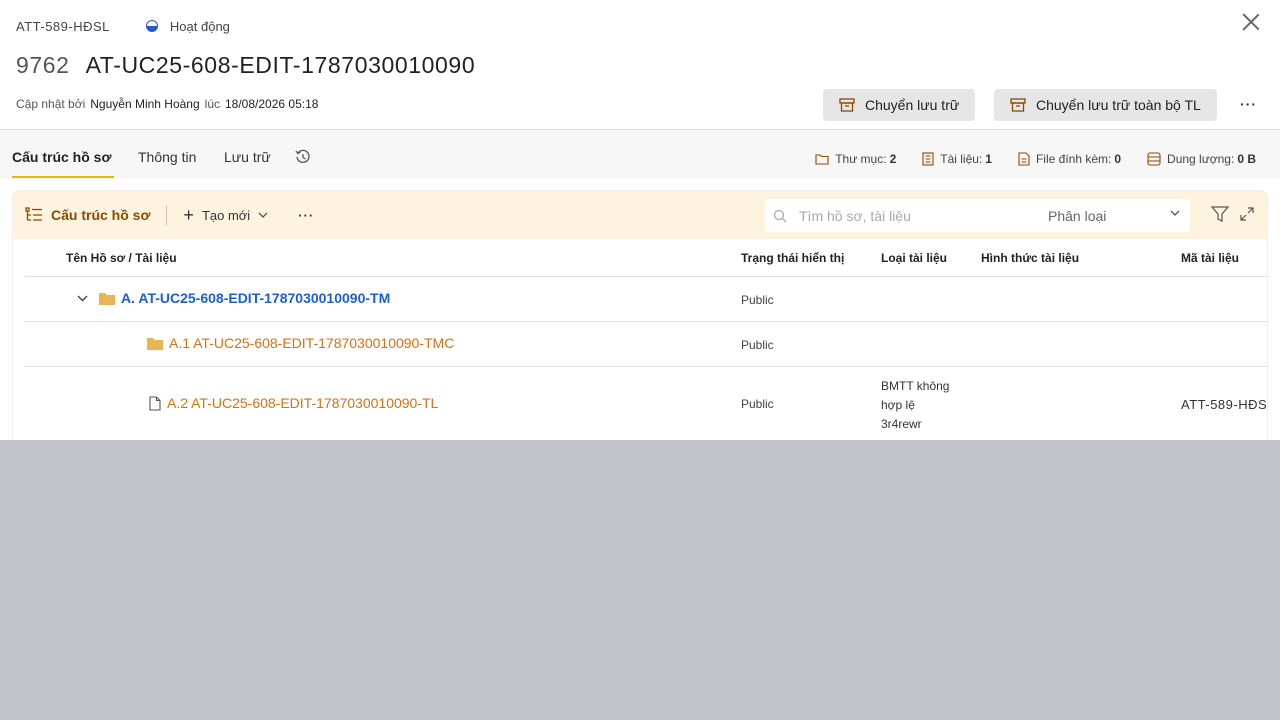 The image size is (1280, 720). Describe the element at coordinates (247, 157) in the screenshot. I see `tab-archive: Lưu trữ` at that location.